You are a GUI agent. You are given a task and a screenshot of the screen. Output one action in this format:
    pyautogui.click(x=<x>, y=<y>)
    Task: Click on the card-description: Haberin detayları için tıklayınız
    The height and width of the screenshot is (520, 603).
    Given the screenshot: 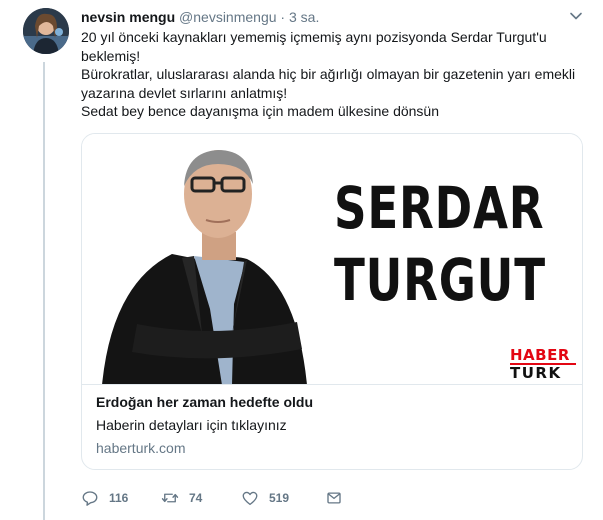 What is the action you would take?
    pyautogui.click(x=191, y=425)
    